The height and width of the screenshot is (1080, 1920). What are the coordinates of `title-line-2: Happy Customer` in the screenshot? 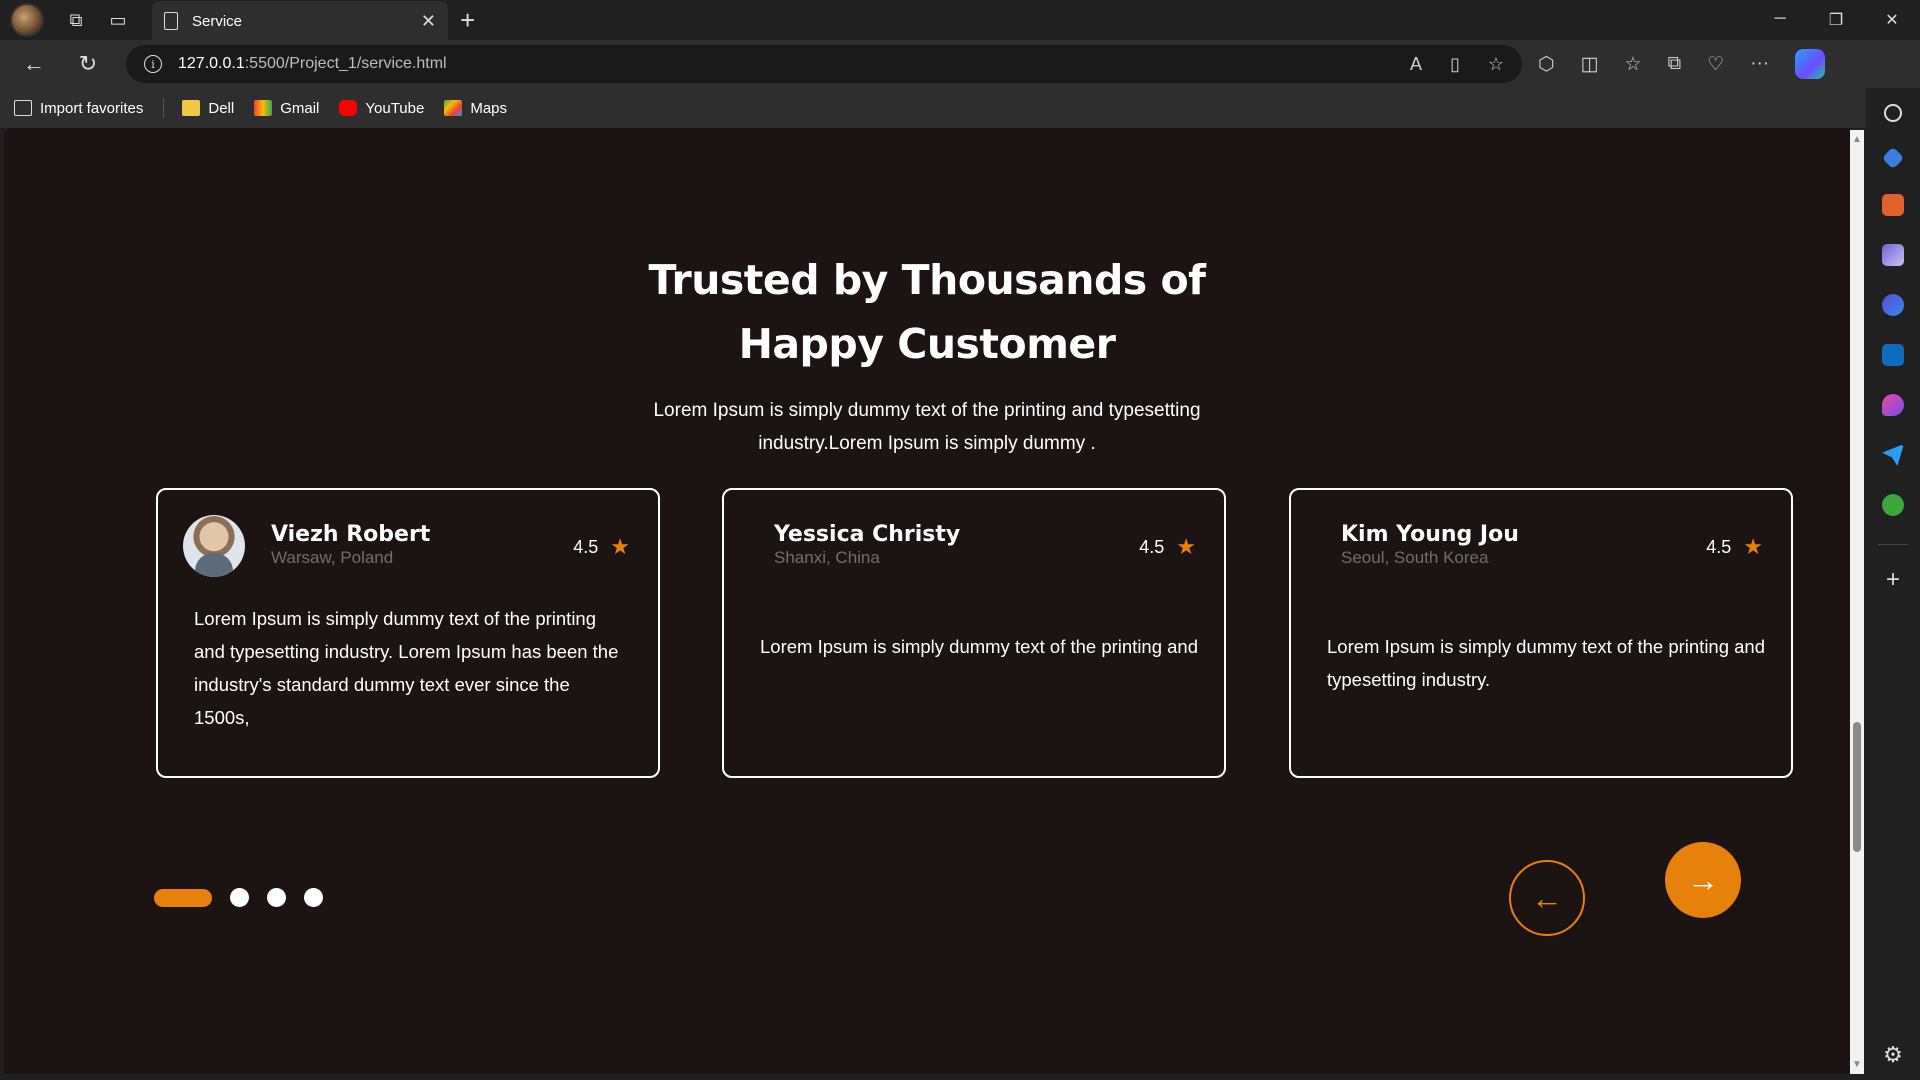 It's located at (927, 344).